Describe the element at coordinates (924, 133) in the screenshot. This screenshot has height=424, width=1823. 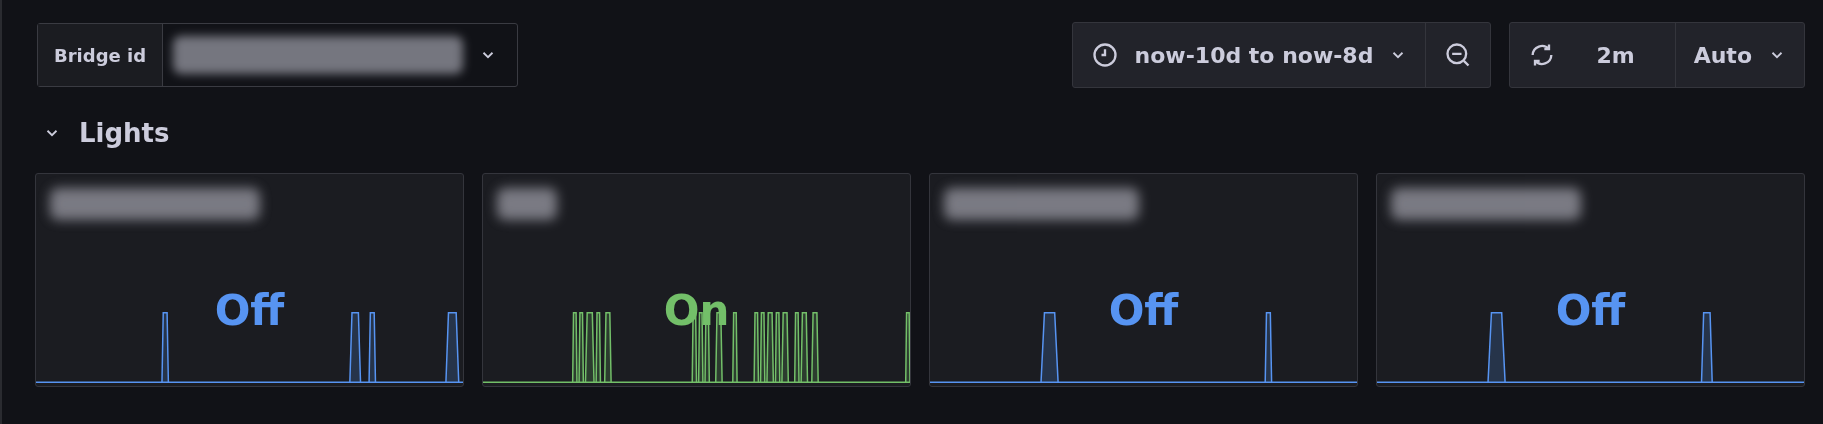
I see `row-header: Lights` at that location.